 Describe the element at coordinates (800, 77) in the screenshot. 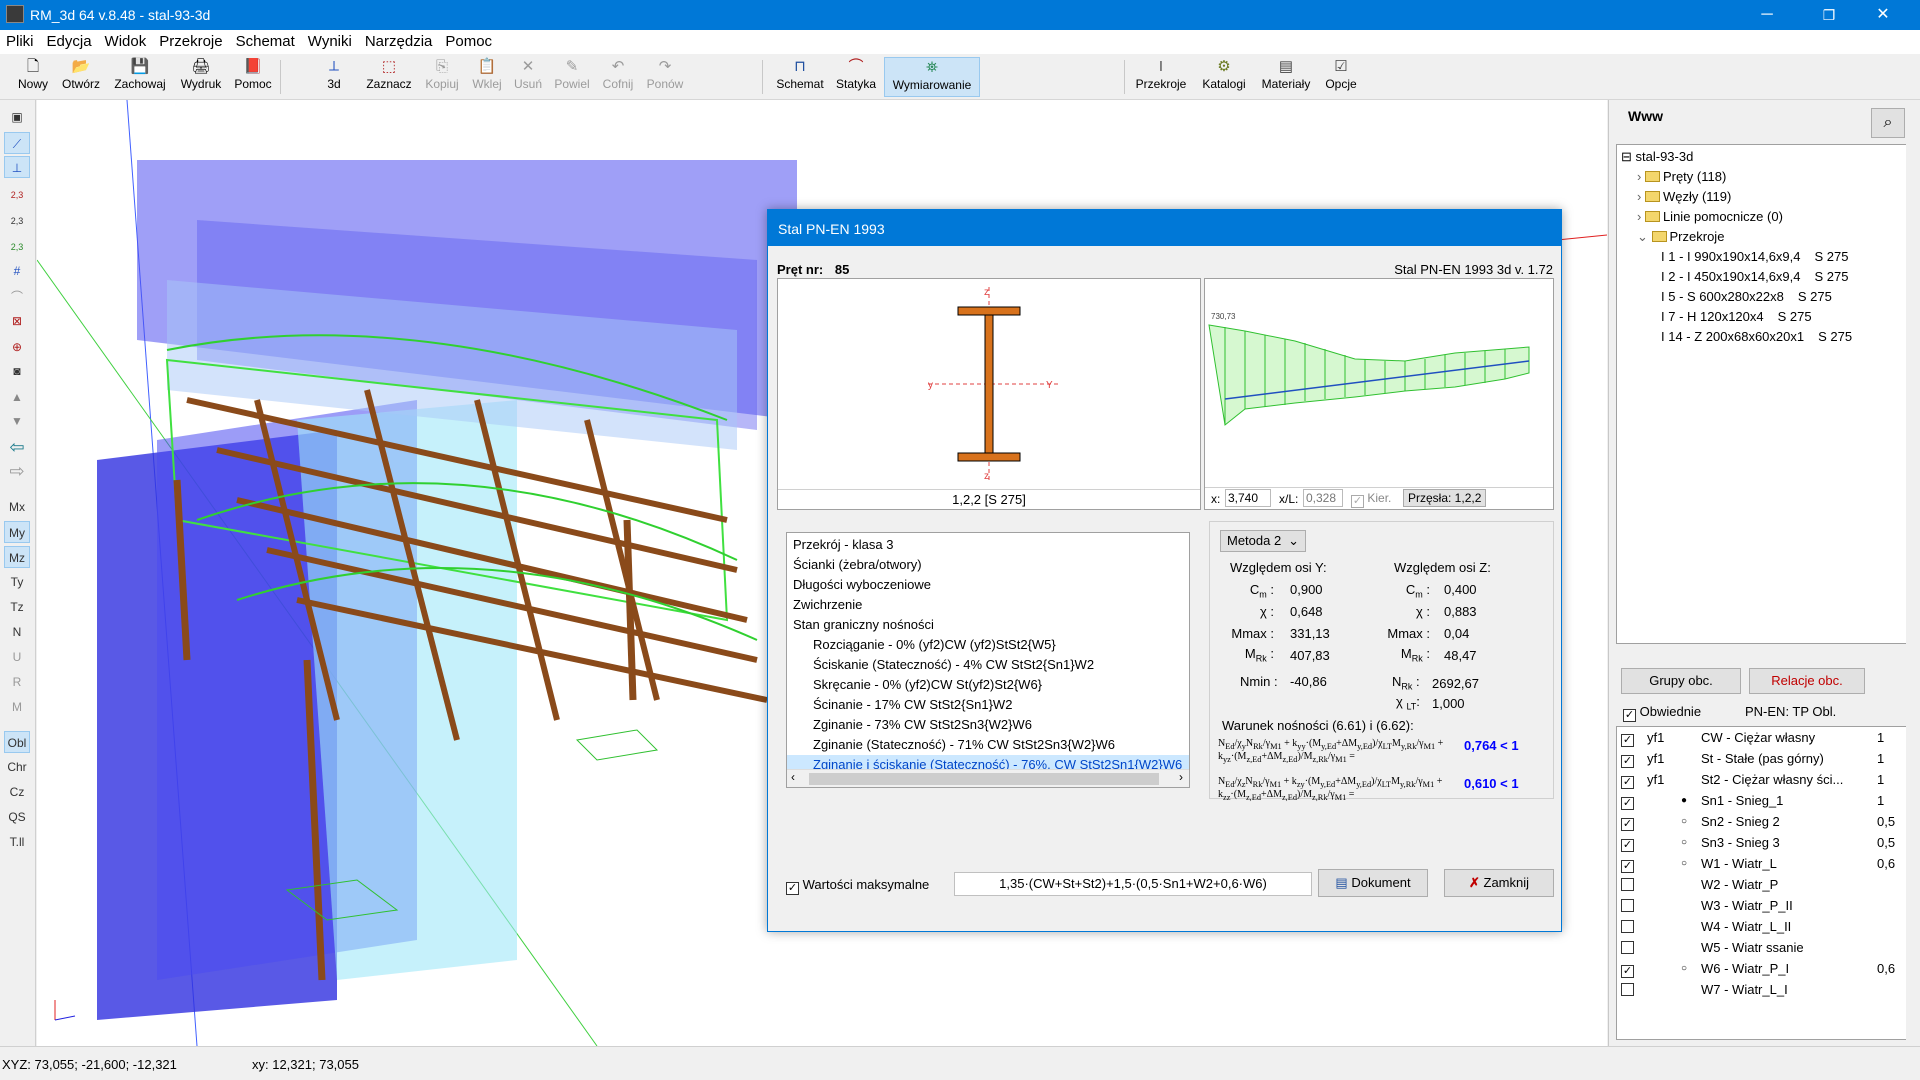

I see `schemat-button: ⊓ Schemat` at that location.